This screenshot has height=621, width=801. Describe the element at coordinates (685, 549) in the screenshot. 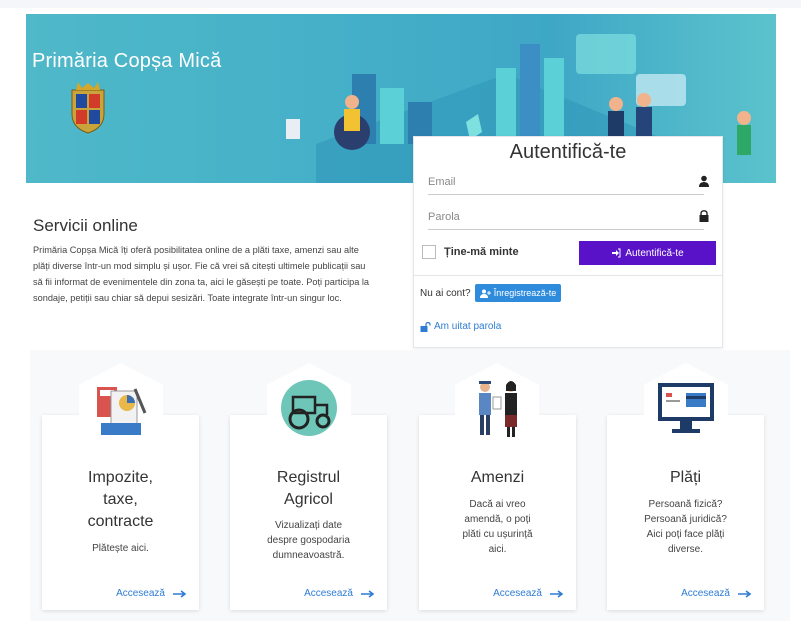

I see `card-desc-line: diverse.` at that location.